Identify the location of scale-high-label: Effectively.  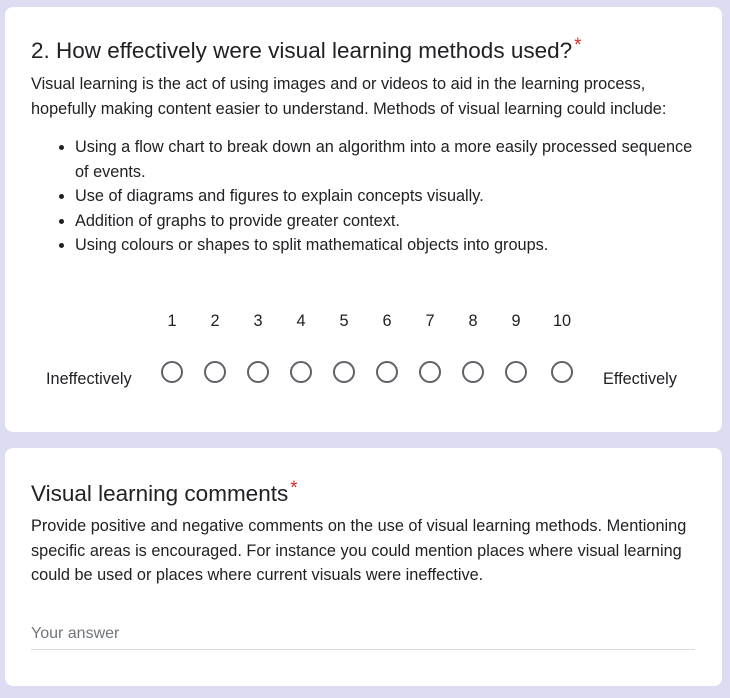
(640, 379).